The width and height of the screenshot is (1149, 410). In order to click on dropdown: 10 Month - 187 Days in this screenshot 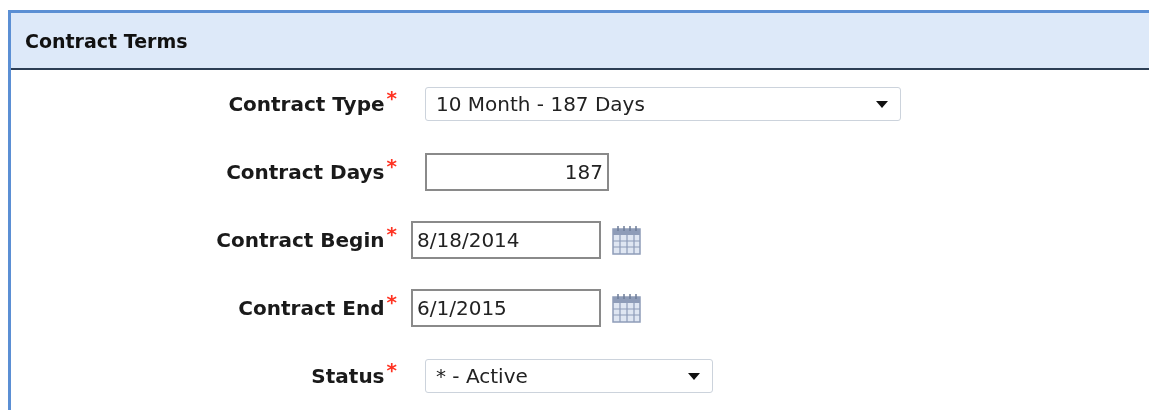, I will do `click(663, 104)`.